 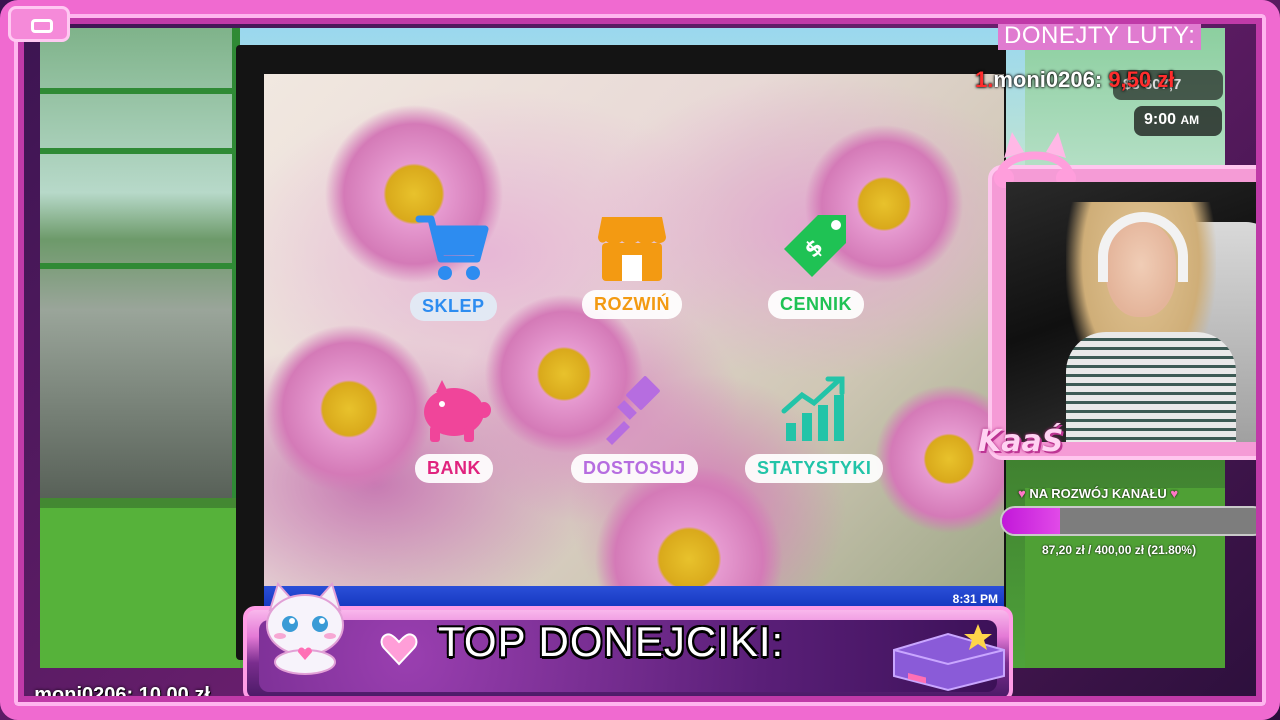 What do you see at coordinates (1178, 121) in the screenshot?
I see `game-time-display: 9:00 AM` at bounding box center [1178, 121].